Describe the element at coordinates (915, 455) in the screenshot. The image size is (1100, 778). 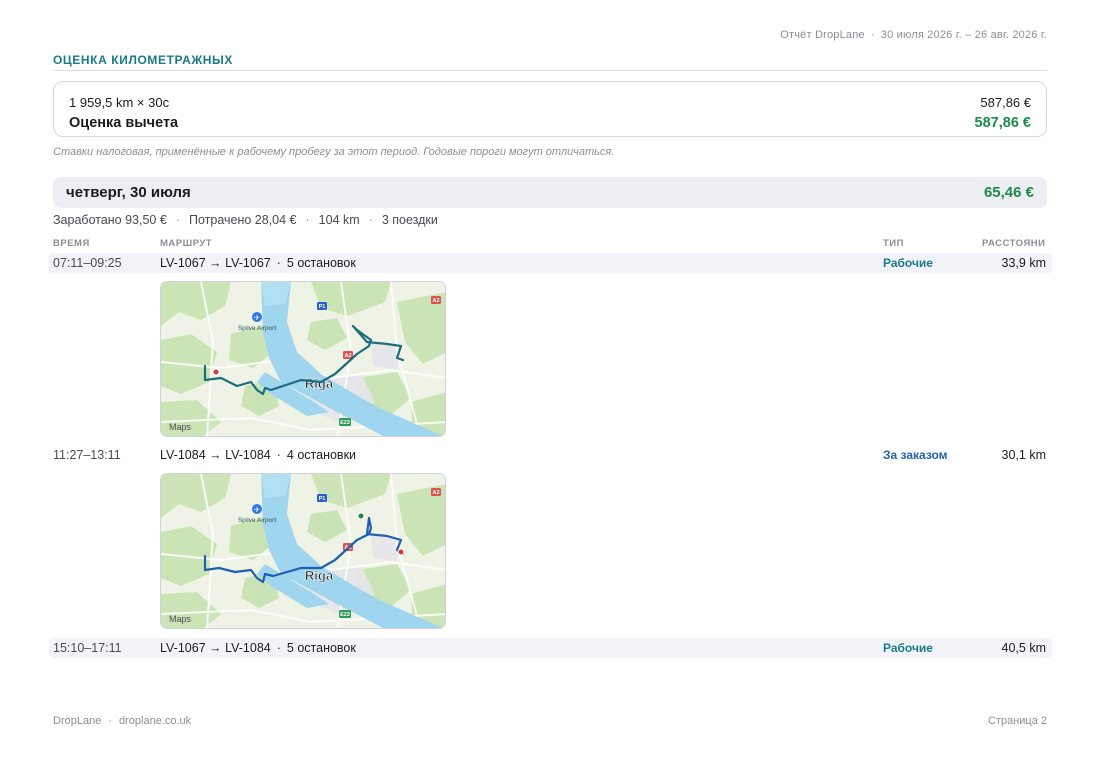
I see `trip-type: За заказом` at that location.